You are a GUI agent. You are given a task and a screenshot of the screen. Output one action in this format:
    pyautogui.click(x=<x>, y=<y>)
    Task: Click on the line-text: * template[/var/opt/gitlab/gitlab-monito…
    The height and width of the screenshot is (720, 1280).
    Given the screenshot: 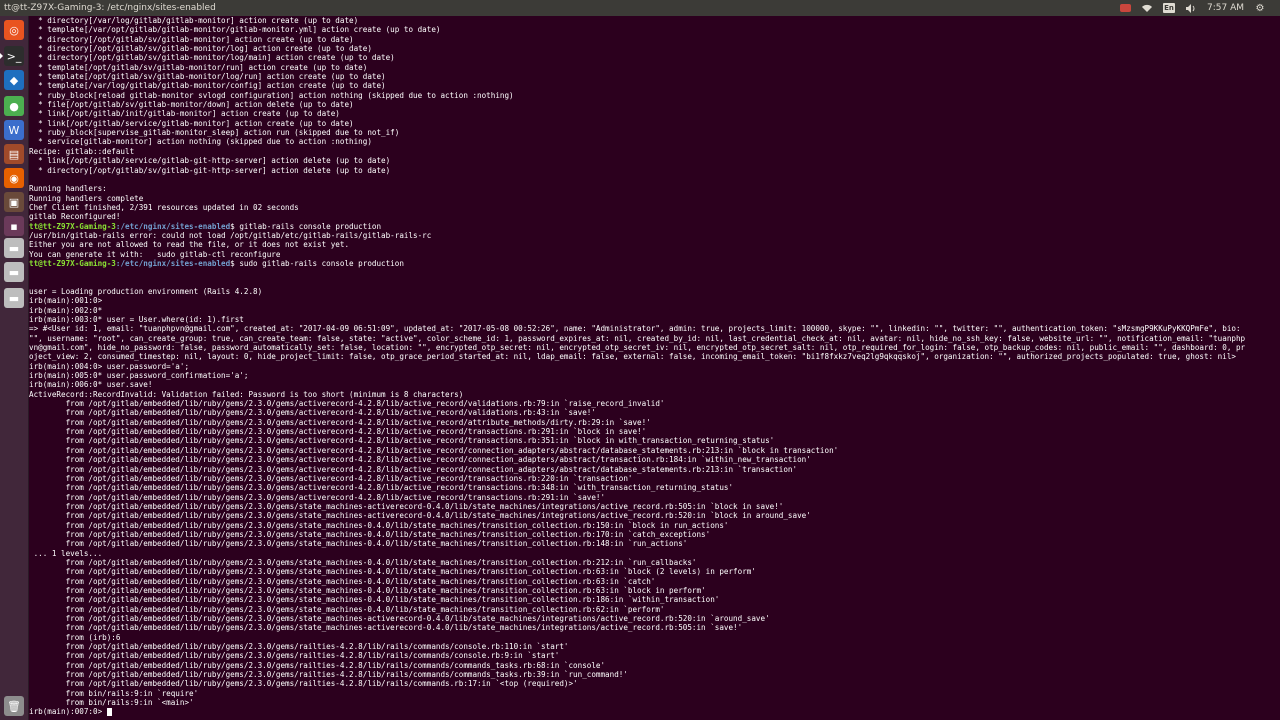 What is the action you would take?
    pyautogui.click(x=235, y=30)
    